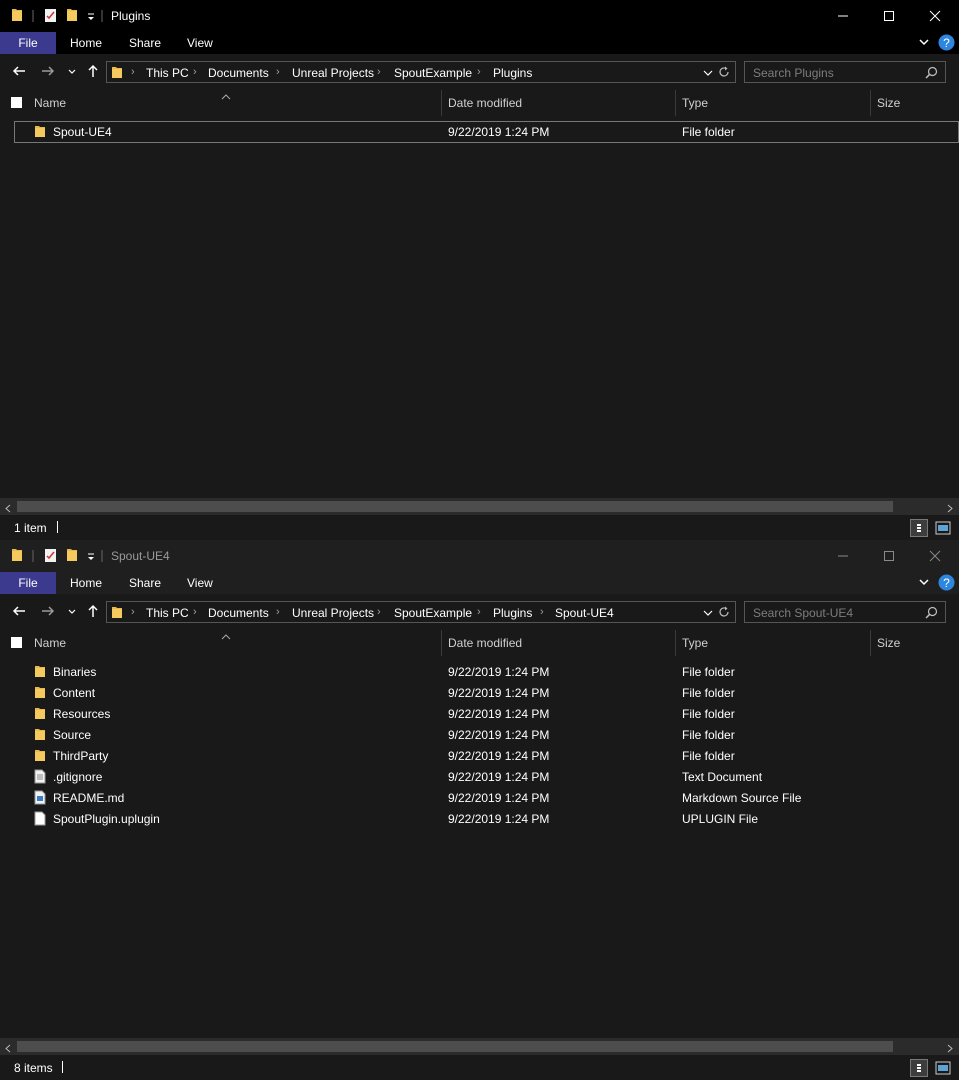 The width and height of the screenshot is (959, 1080). What do you see at coordinates (486, 755) in the screenshot?
I see `list-item: ThirdParty 9/22/2019 1:24 PM File folder` at bounding box center [486, 755].